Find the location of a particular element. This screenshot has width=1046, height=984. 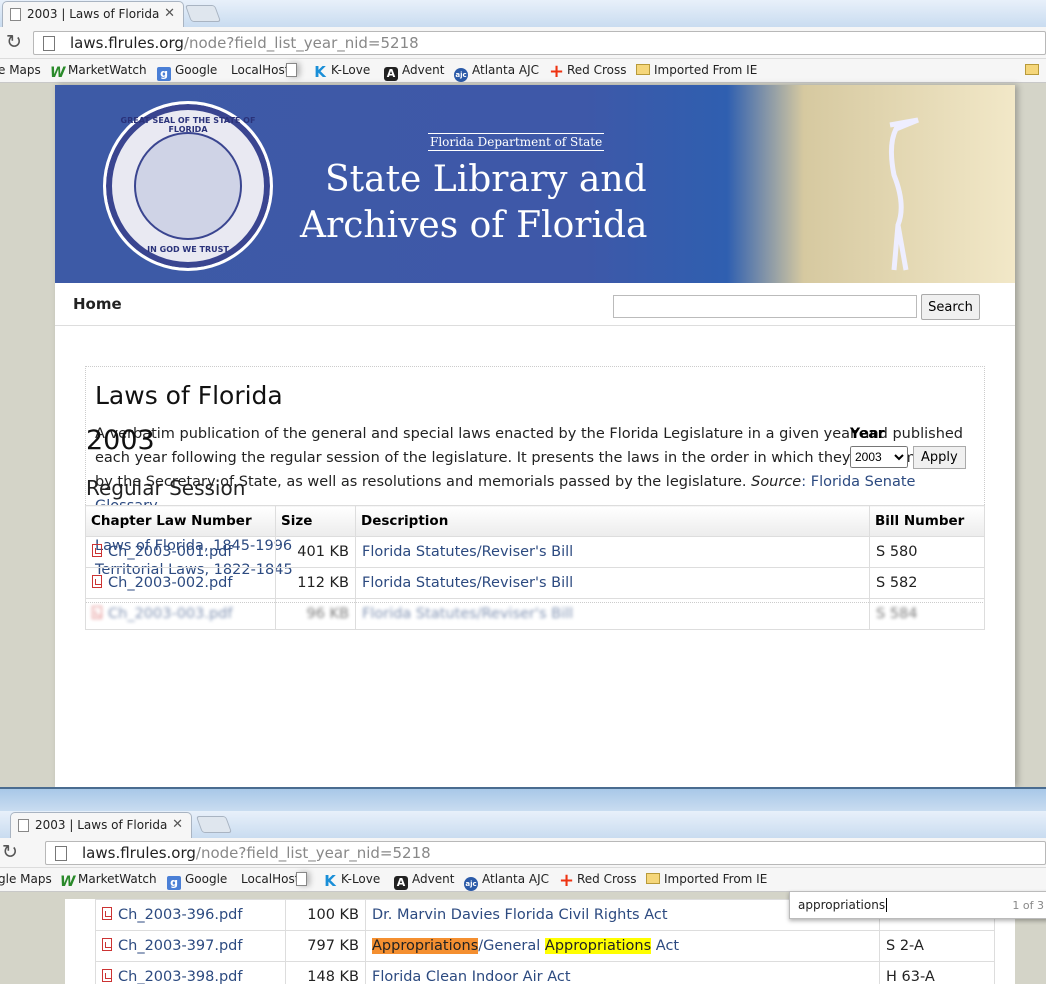

red-cross-icon: + is located at coordinates (567, 880).